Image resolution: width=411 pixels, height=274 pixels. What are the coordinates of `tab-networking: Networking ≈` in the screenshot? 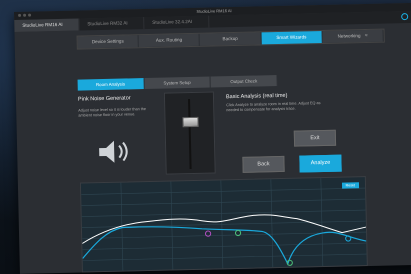 It's located at (353, 36).